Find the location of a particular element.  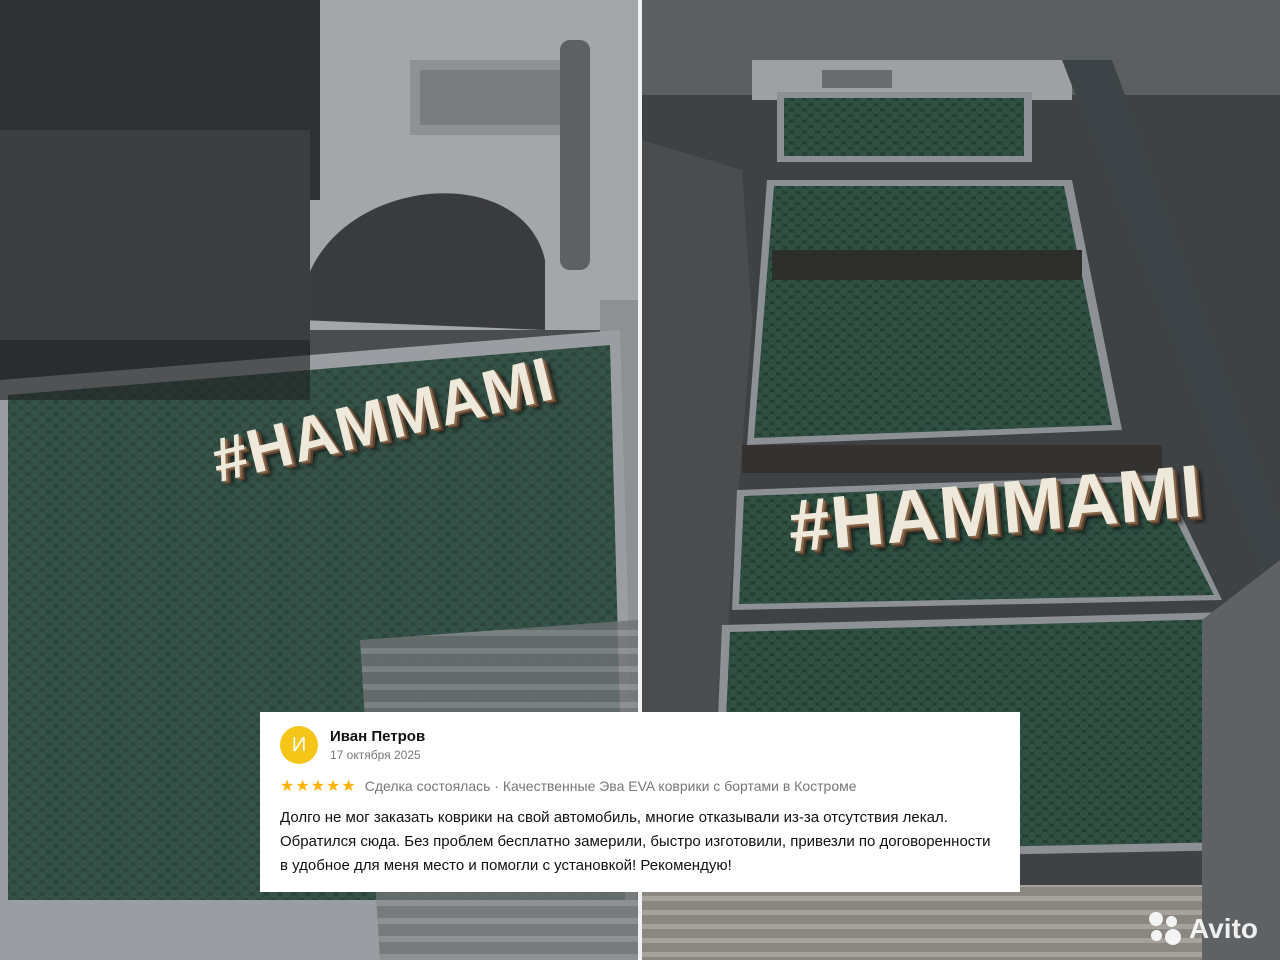

avito-watermark: Avito is located at coordinates (1203, 929).